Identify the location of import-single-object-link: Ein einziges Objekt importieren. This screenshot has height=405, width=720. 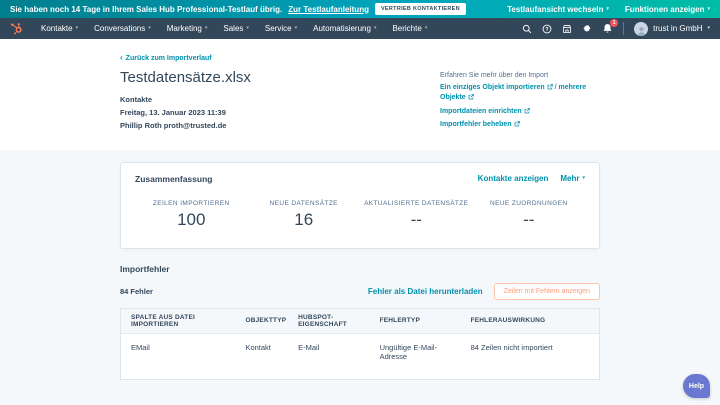
(492, 87).